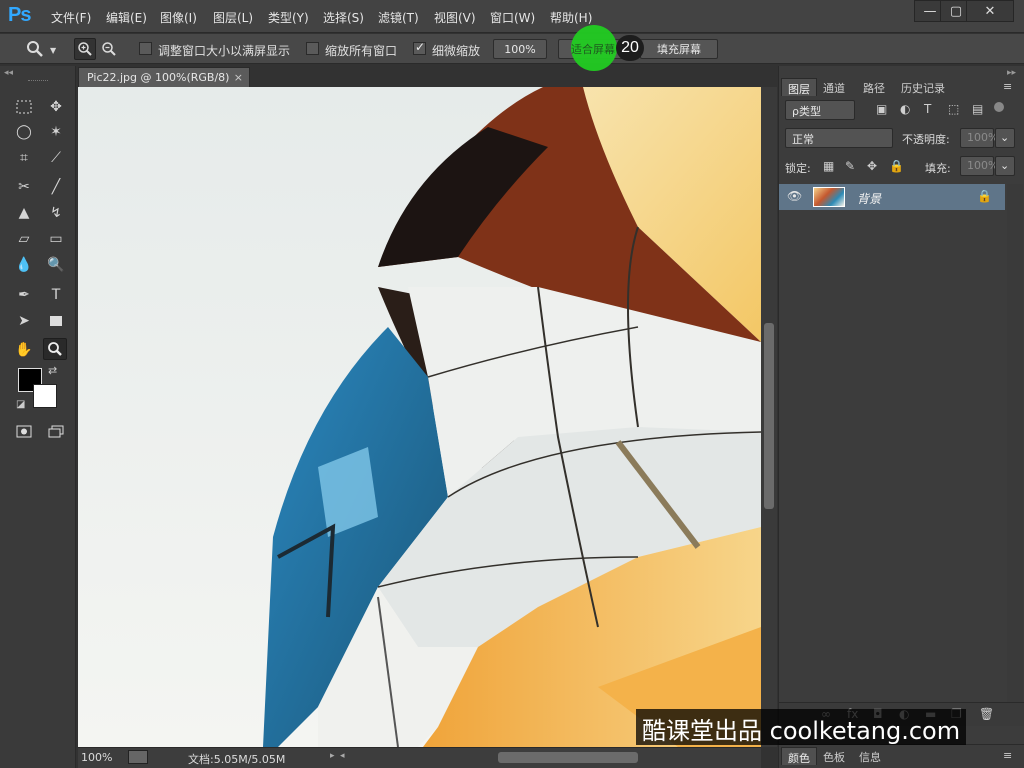 The width and height of the screenshot is (1024, 768). I want to click on menu-type: 类型(Y), so click(288, 17).